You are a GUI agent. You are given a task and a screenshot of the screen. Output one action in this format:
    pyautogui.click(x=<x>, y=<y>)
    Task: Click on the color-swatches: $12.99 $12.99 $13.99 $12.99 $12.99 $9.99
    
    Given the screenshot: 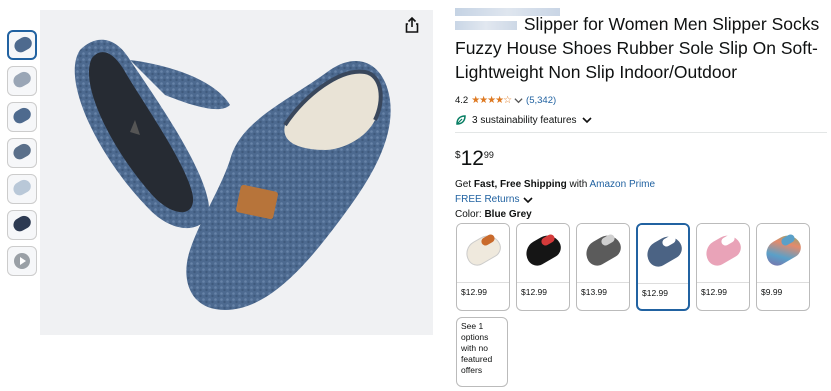 What is the action you would take?
    pyautogui.click(x=633, y=267)
    